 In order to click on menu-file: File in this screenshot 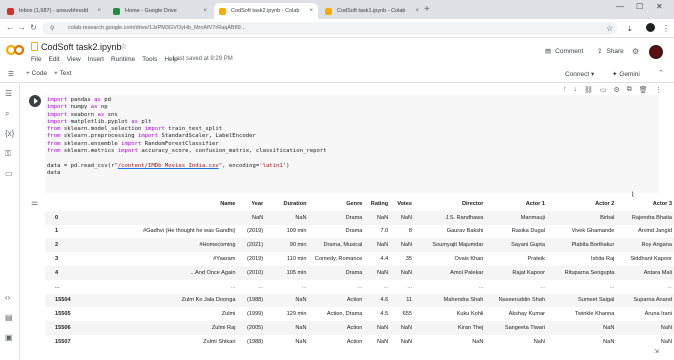, I will do `click(36, 59)`.